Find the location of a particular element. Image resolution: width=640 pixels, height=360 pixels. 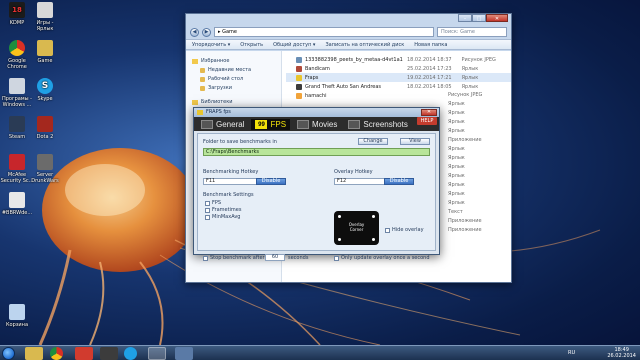

hide-overlay-checkbox: Hide overlay is located at coordinates (404, 230).